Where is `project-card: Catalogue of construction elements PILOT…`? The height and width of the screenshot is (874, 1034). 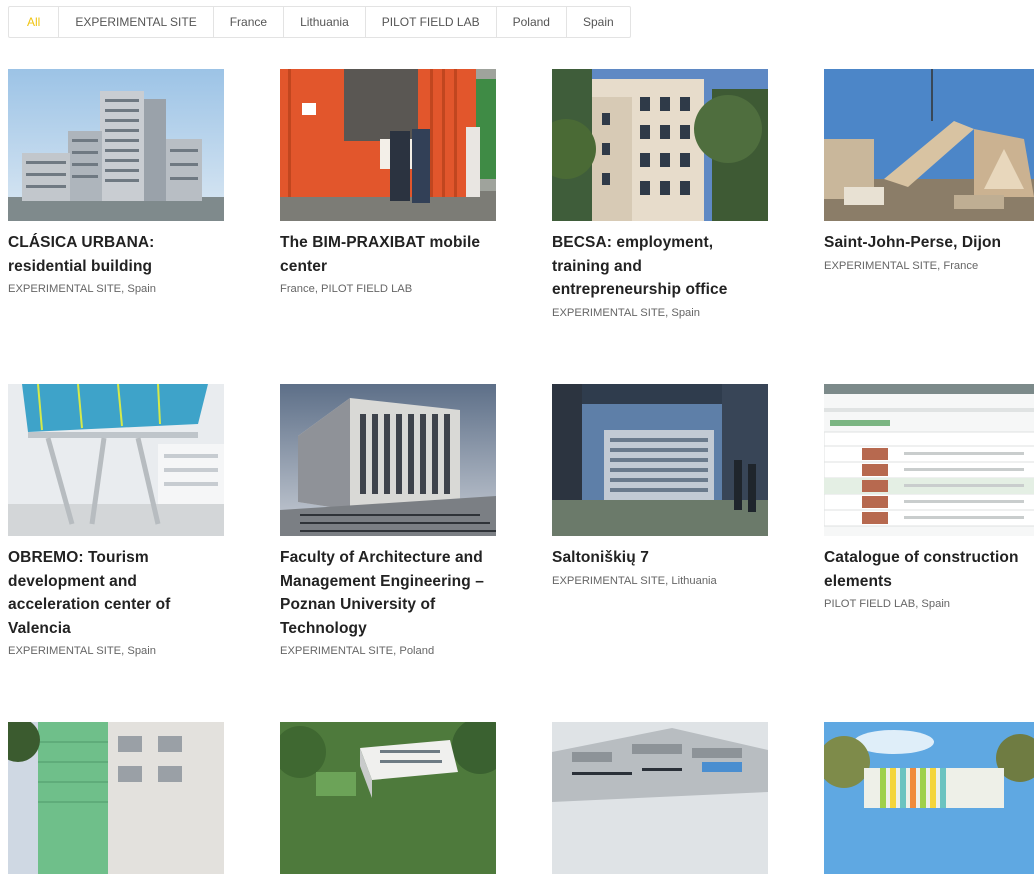 project-card: Catalogue of construction elements PILOT… is located at coordinates (929, 497).